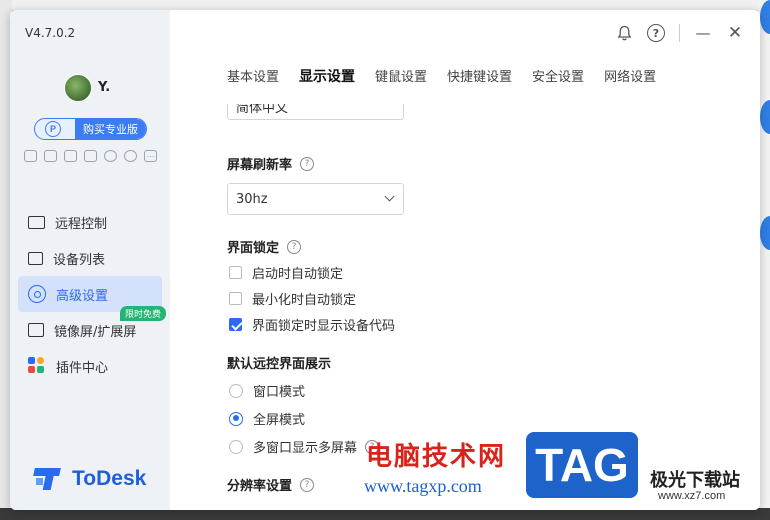 The width and height of the screenshot is (770, 520). What do you see at coordinates (324, 326) in the screenshot?
I see `option-label: 界面锁定时显示设备代码` at bounding box center [324, 326].